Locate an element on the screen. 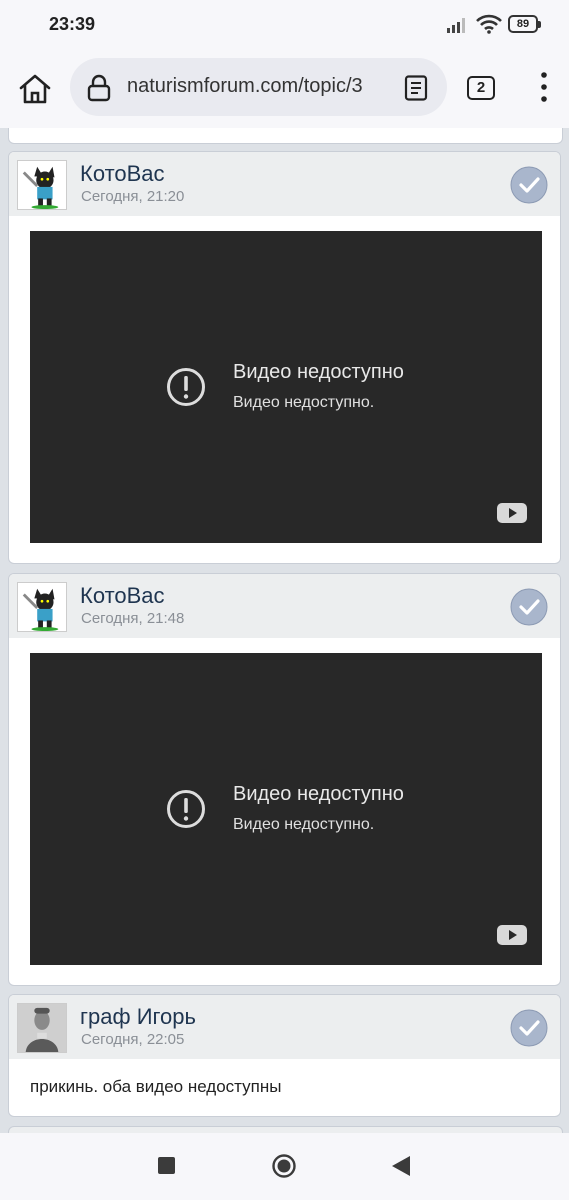 This screenshot has height=1200, width=569. recents-button is located at coordinates (166, 1165).